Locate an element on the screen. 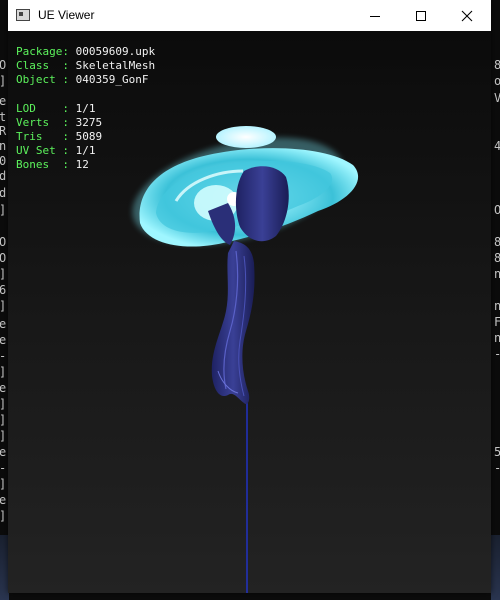 The image size is (500, 600). console-char: 4 is located at coordinates (497, 146).